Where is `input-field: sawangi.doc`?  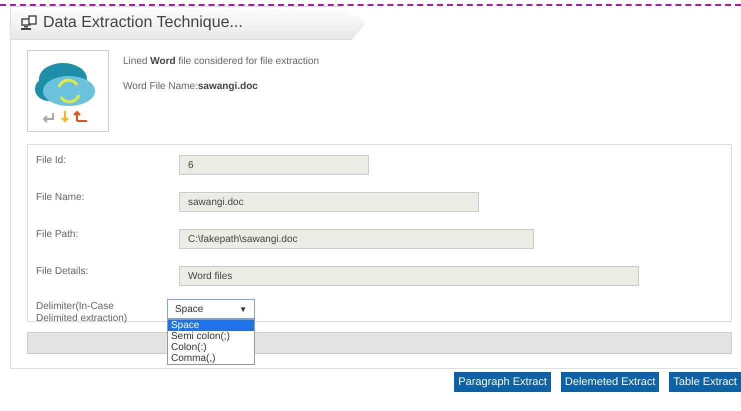 input-field: sawangi.doc is located at coordinates (329, 202).